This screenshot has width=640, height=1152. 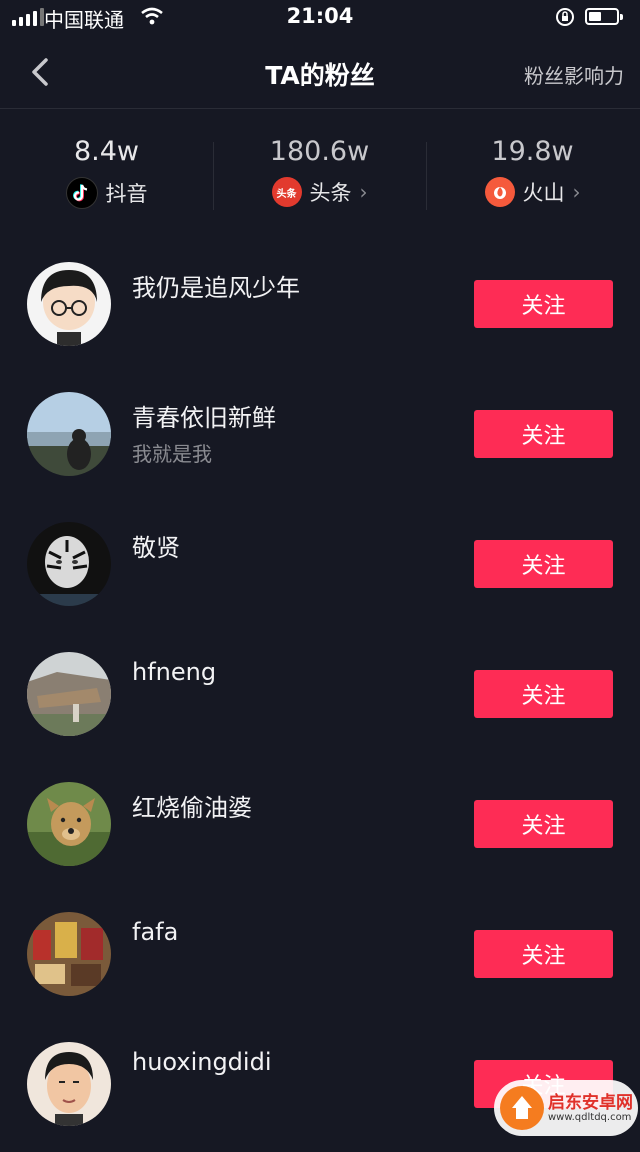 What do you see at coordinates (590, 1103) in the screenshot?
I see `watermark-title: 启东安卓网` at bounding box center [590, 1103].